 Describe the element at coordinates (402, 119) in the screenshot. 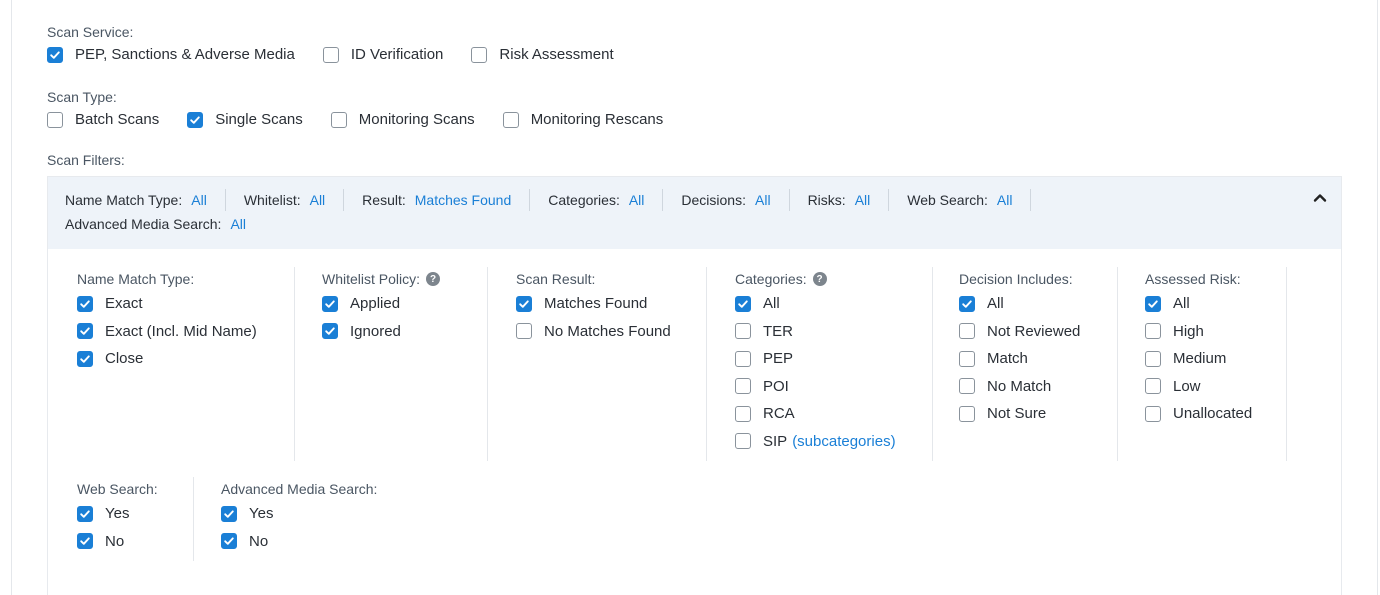

I see `scan-type-option-monitoring: Monitoring Scans` at that location.